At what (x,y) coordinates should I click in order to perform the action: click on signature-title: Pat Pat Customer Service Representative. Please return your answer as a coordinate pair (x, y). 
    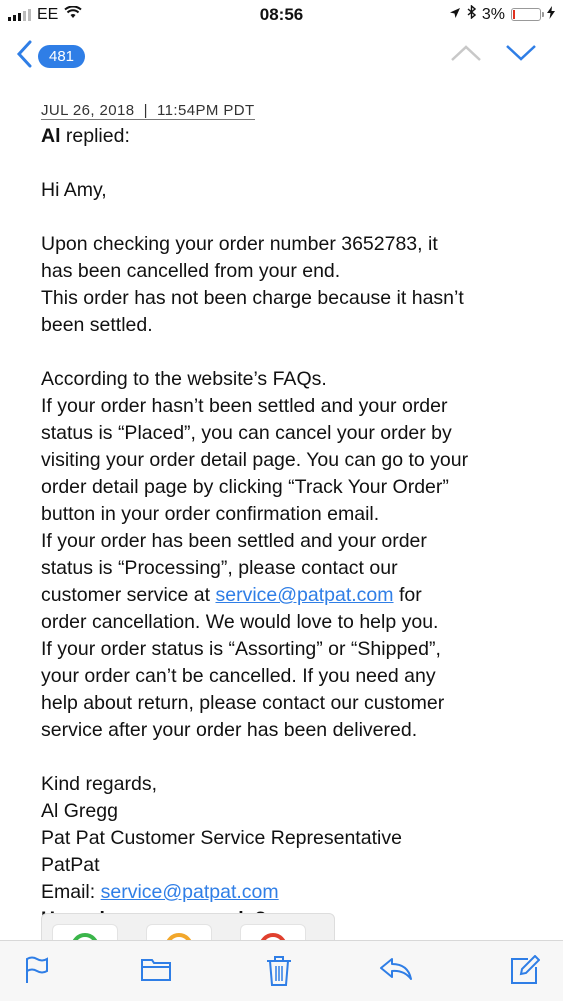
    Looking at the image, I should click on (221, 838).